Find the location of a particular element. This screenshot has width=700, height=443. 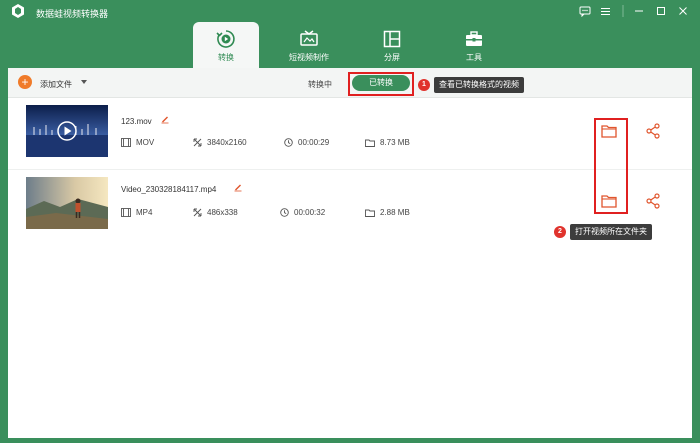

tab-tools: 工具 is located at coordinates (474, 45).